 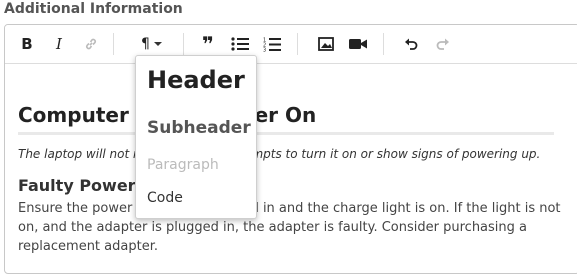 I want to click on insert-image-button, so click(x=326, y=44).